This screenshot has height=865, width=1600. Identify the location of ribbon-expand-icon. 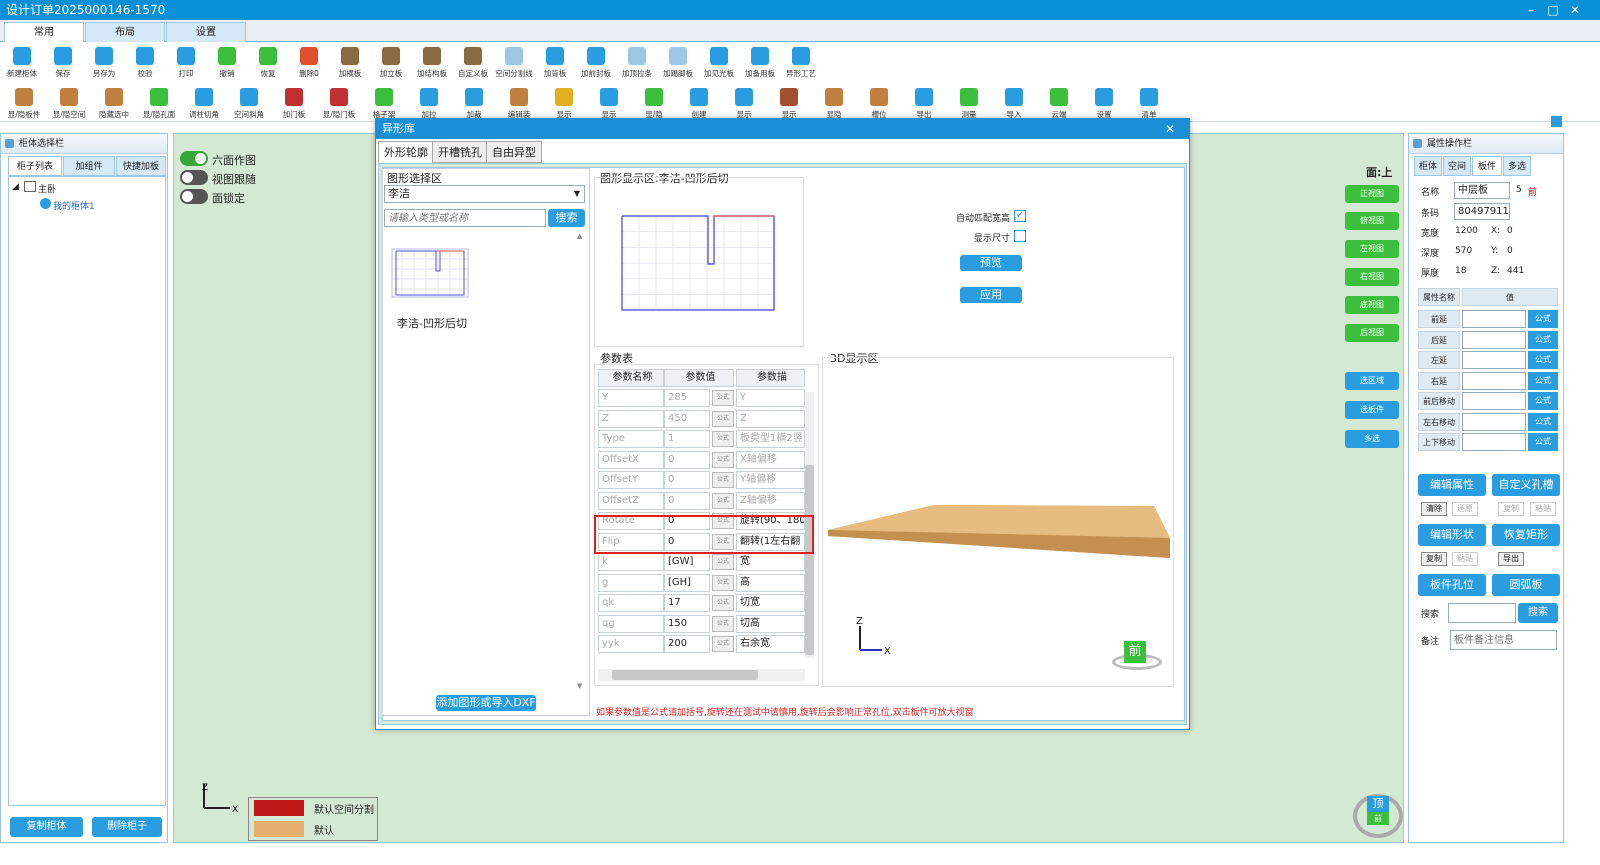
(1556, 121).